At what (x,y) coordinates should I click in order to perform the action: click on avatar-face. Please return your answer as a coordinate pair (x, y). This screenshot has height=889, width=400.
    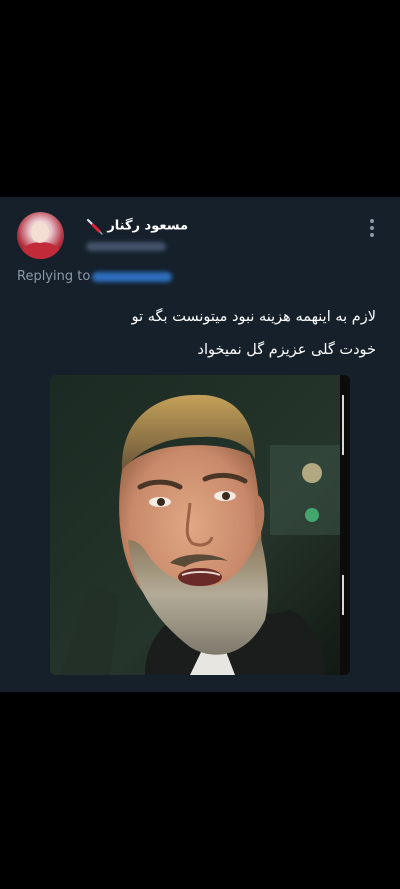
    Looking at the image, I should click on (40, 232).